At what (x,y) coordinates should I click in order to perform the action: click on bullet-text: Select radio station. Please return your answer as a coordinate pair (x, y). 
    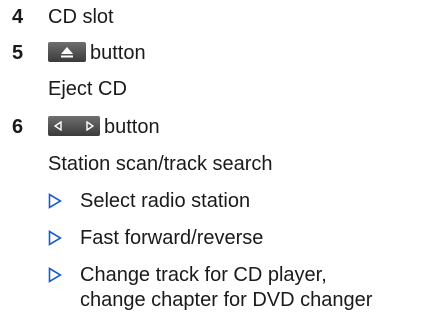
    Looking at the image, I should click on (165, 201).